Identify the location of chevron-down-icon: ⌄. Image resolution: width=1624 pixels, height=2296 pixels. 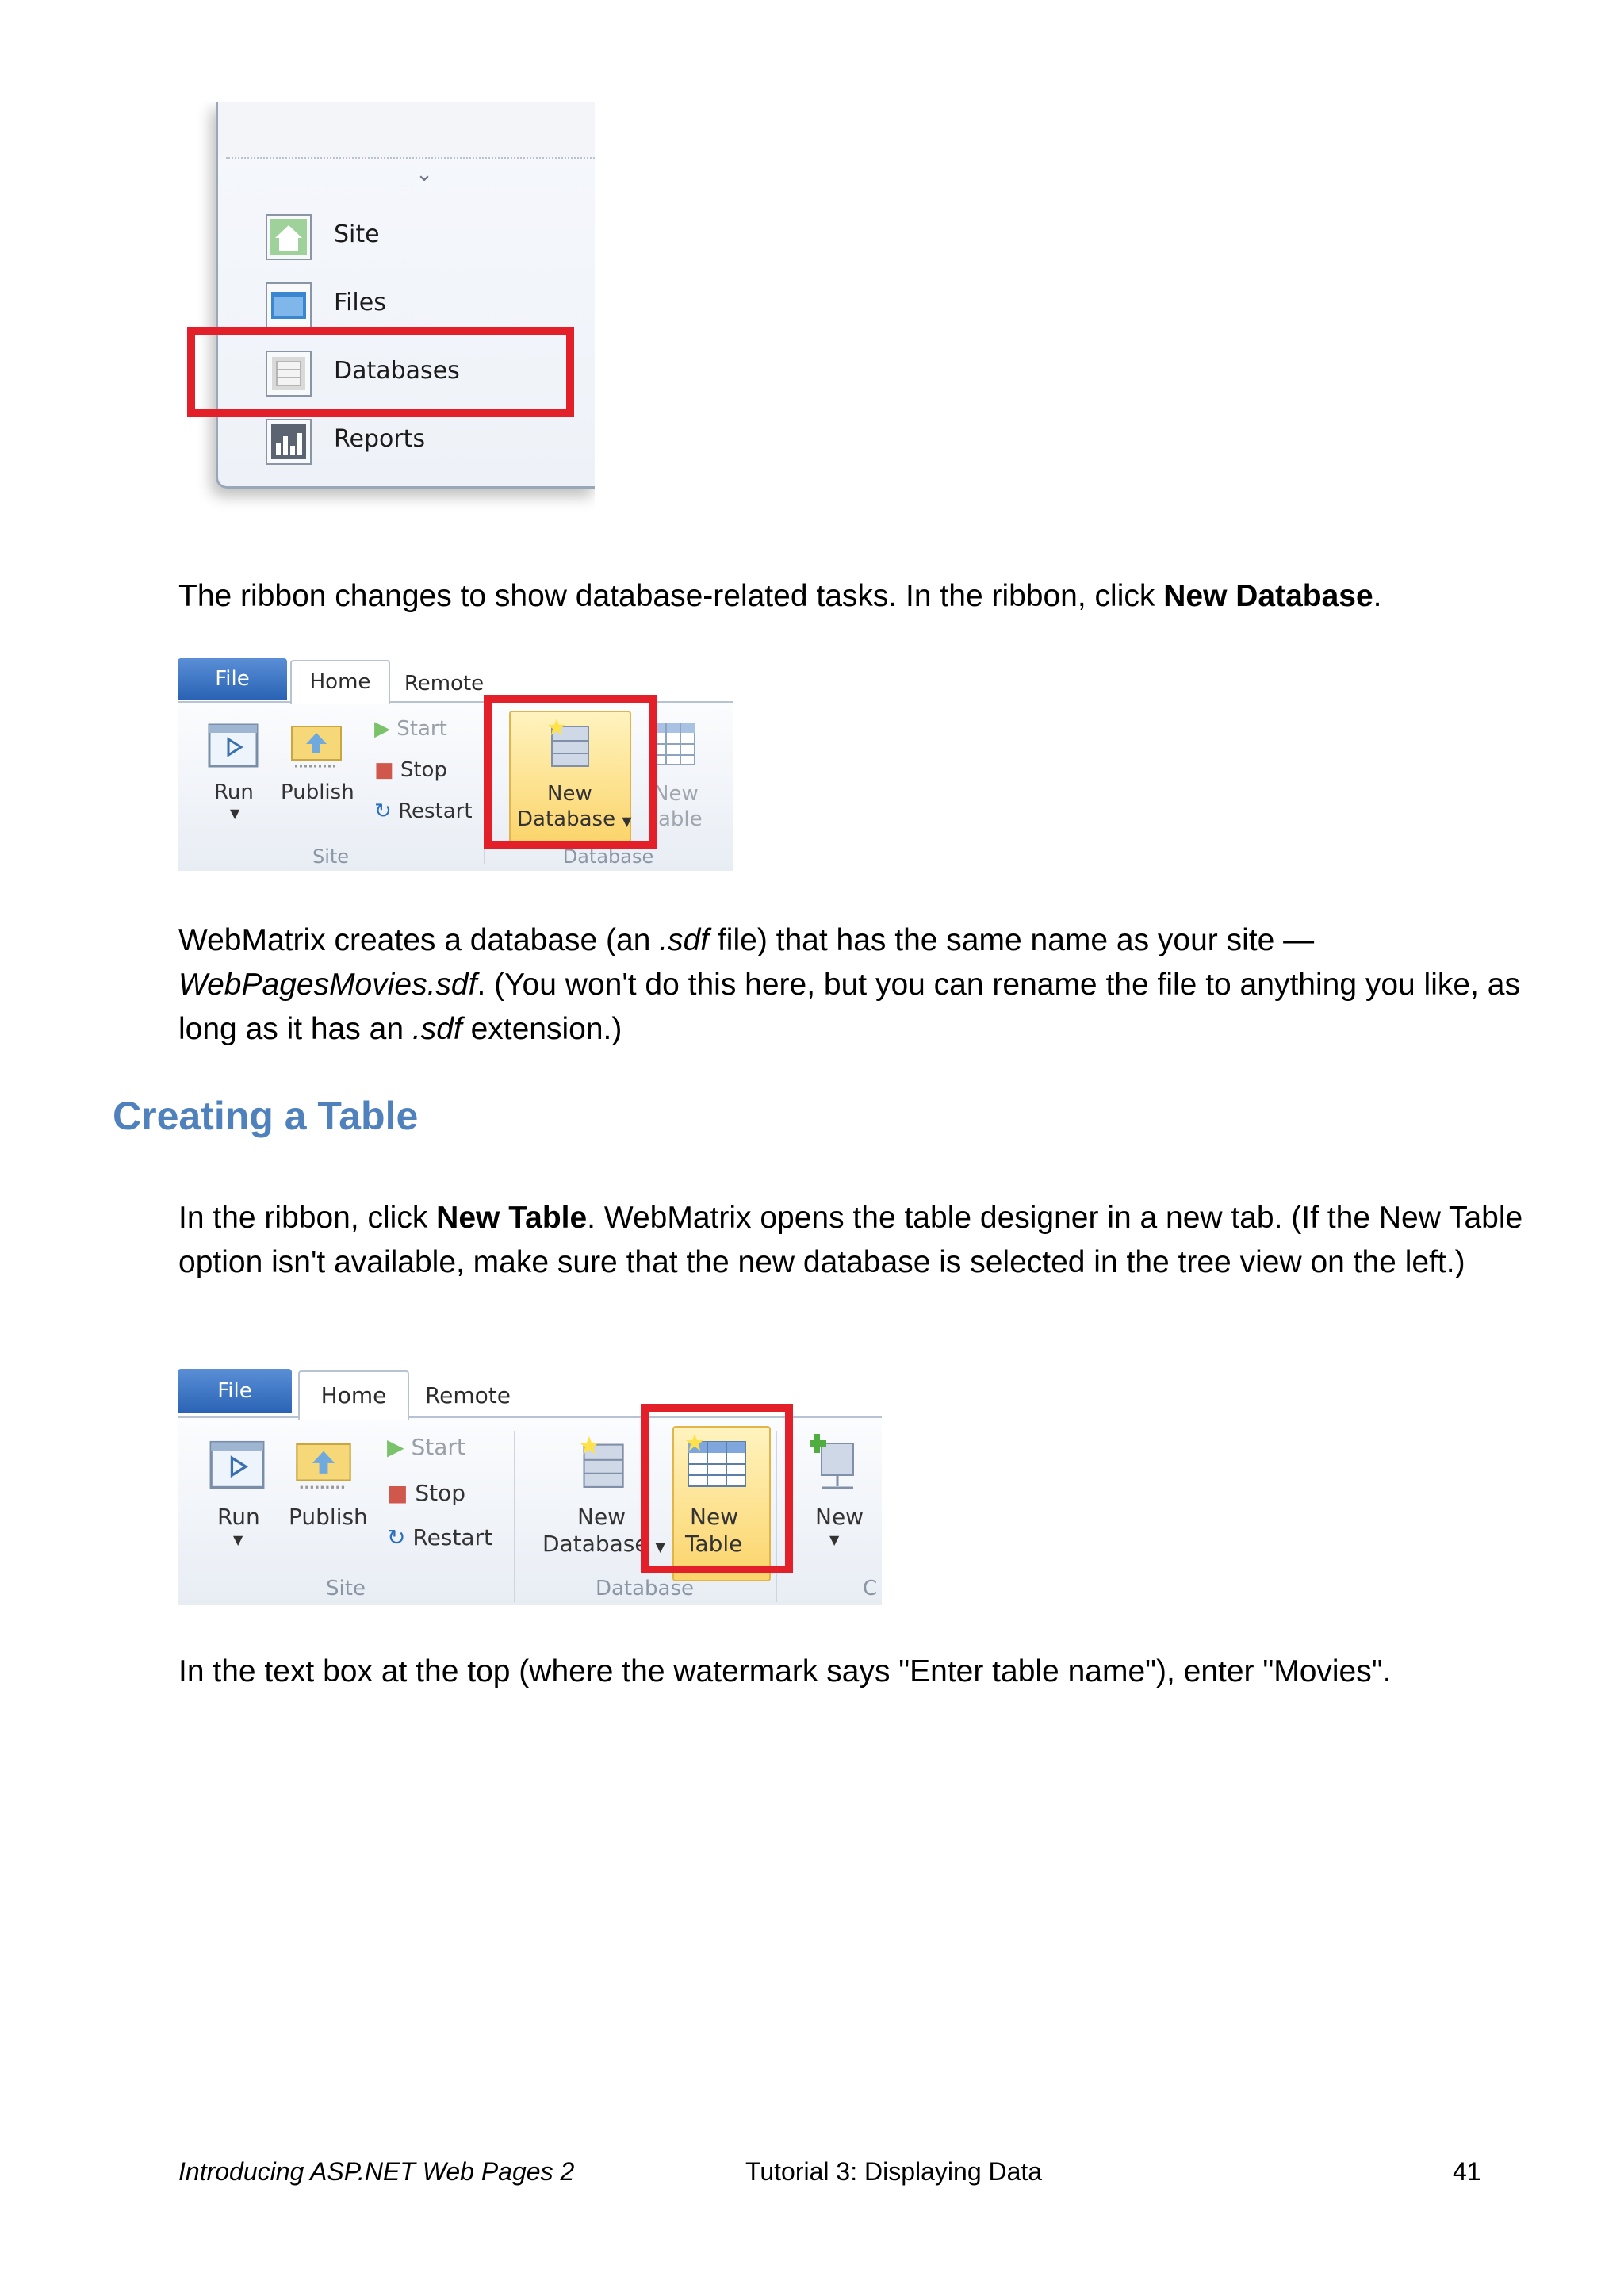
(424, 174).